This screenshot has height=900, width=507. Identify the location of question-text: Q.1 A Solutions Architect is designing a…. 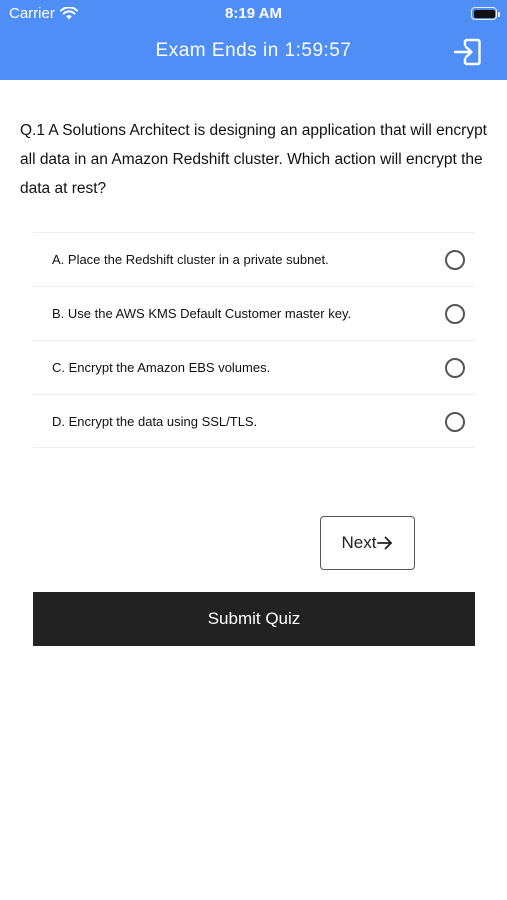
(253, 159).